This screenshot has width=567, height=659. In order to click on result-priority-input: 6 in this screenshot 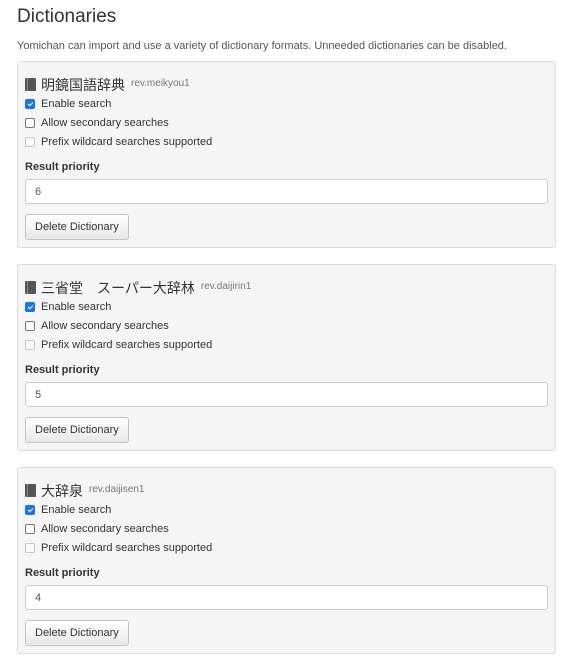, I will do `click(286, 191)`.